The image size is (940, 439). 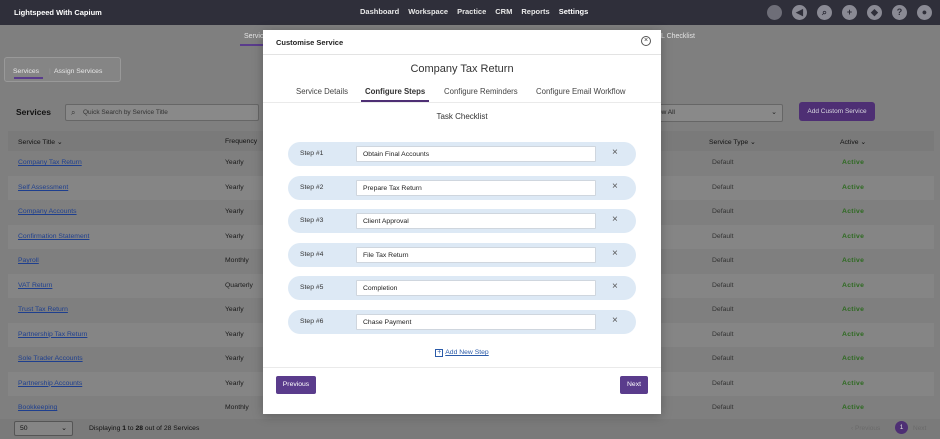 I want to click on nav-crm: CRM, so click(x=503, y=11).